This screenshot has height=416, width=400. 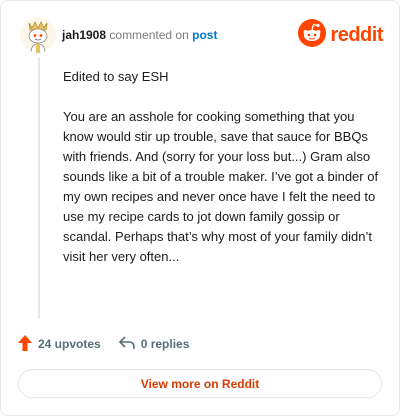 I want to click on reddit-brand: reddit, so click(x=340, y=35).